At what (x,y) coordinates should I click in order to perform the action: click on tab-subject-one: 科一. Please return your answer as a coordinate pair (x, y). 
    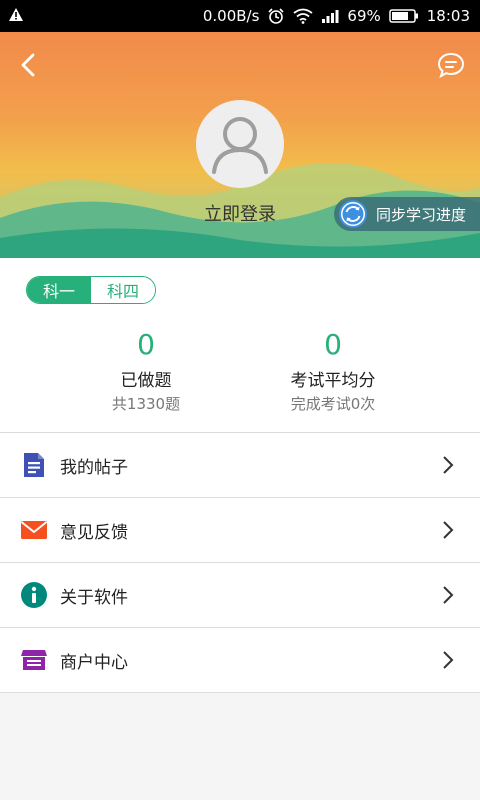
    Looking at the image, I should click on (59, 290).